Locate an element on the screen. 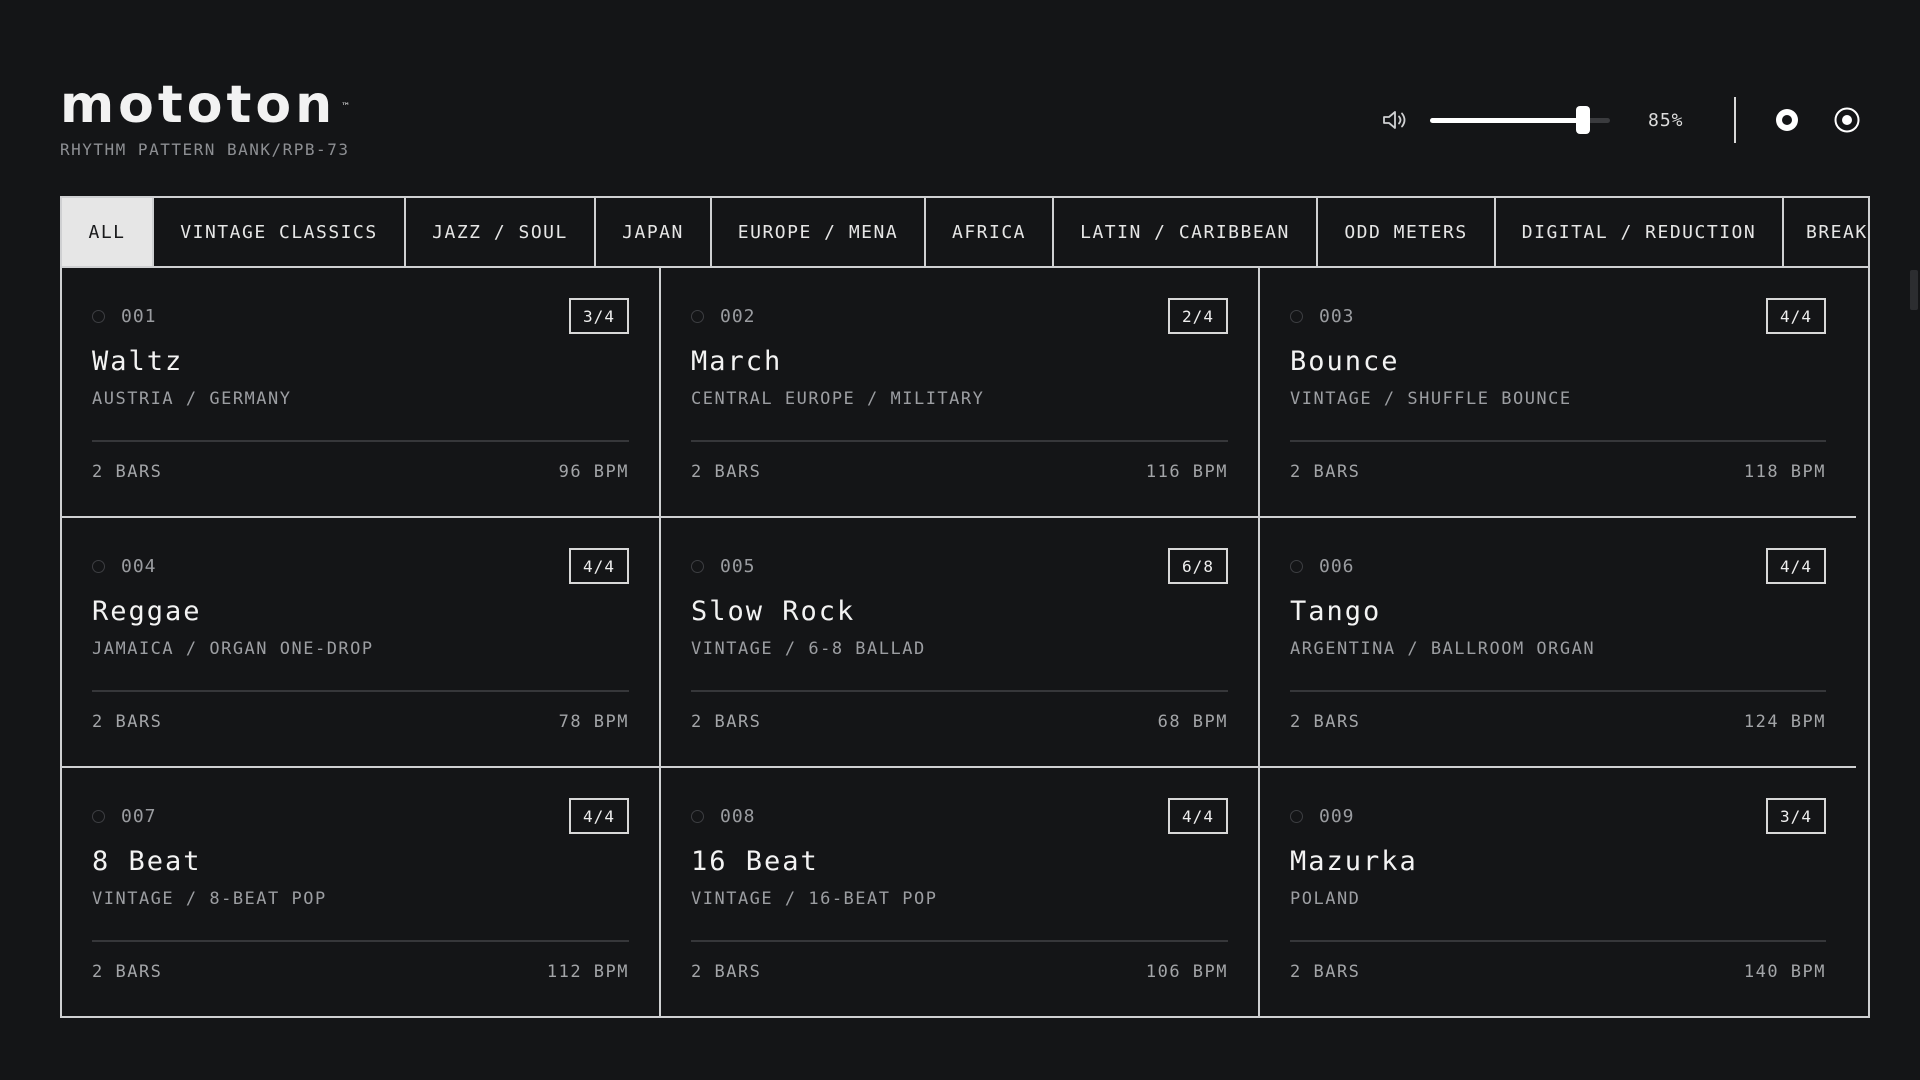  card-footer: 2 BARS 78 BPM is located at coordinates (360, 722).